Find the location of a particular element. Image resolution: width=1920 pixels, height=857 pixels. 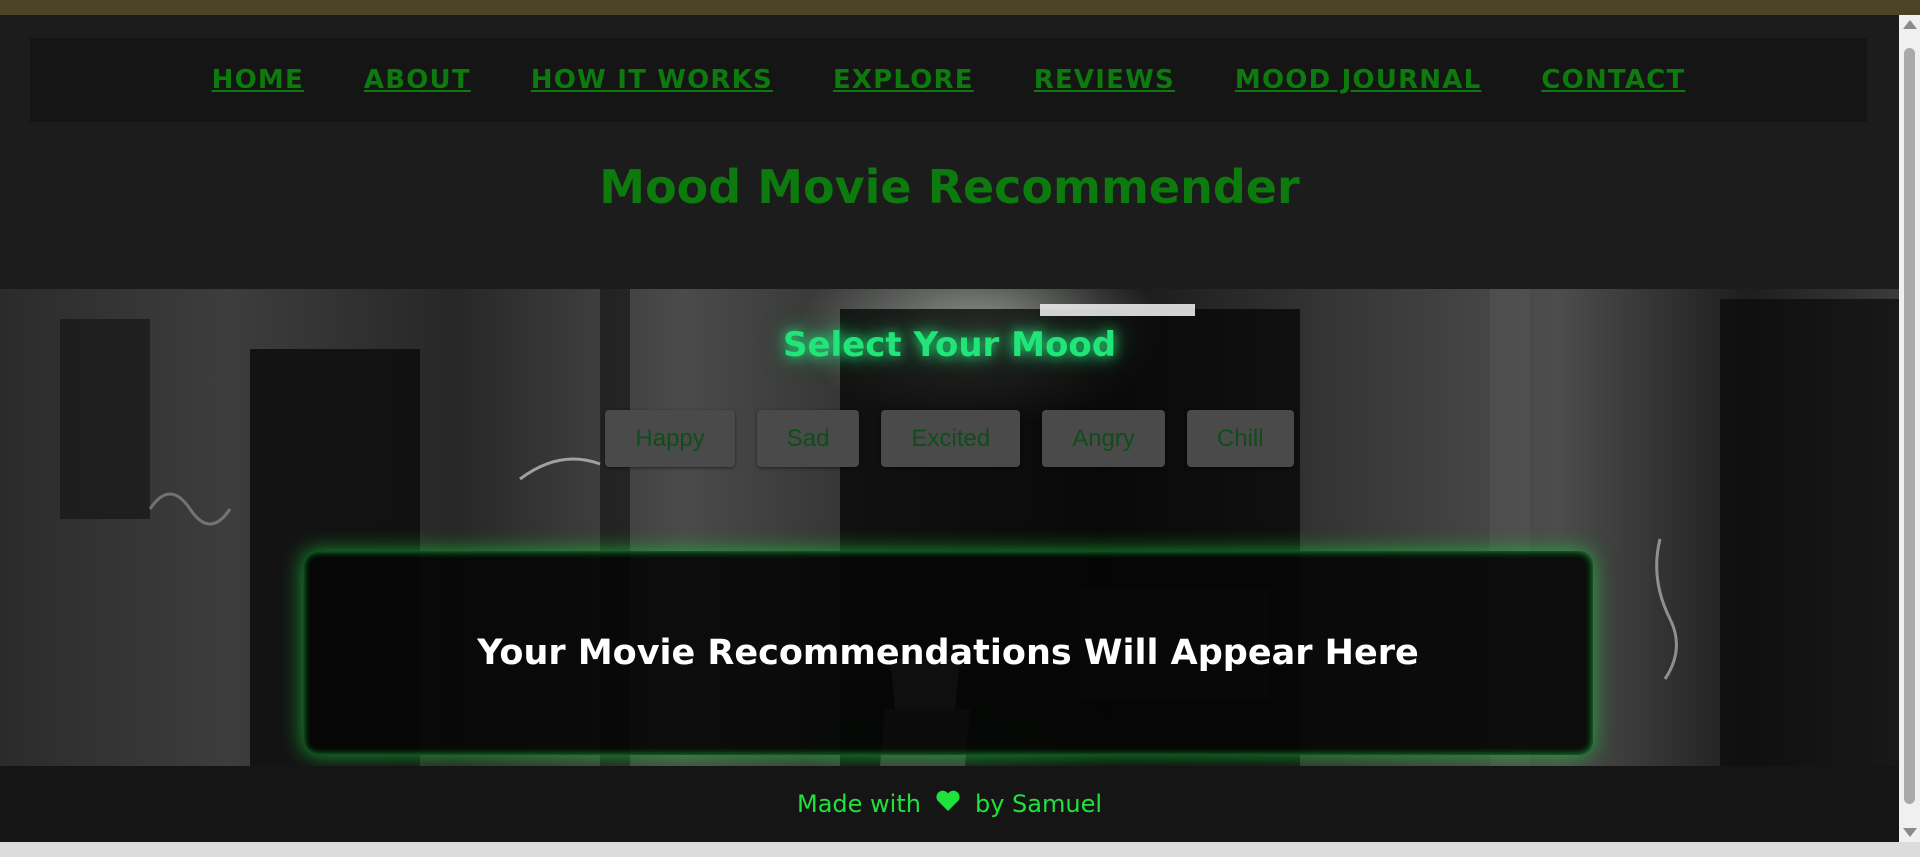

footer-made-with: Made with is located at coordinates (859, 804).